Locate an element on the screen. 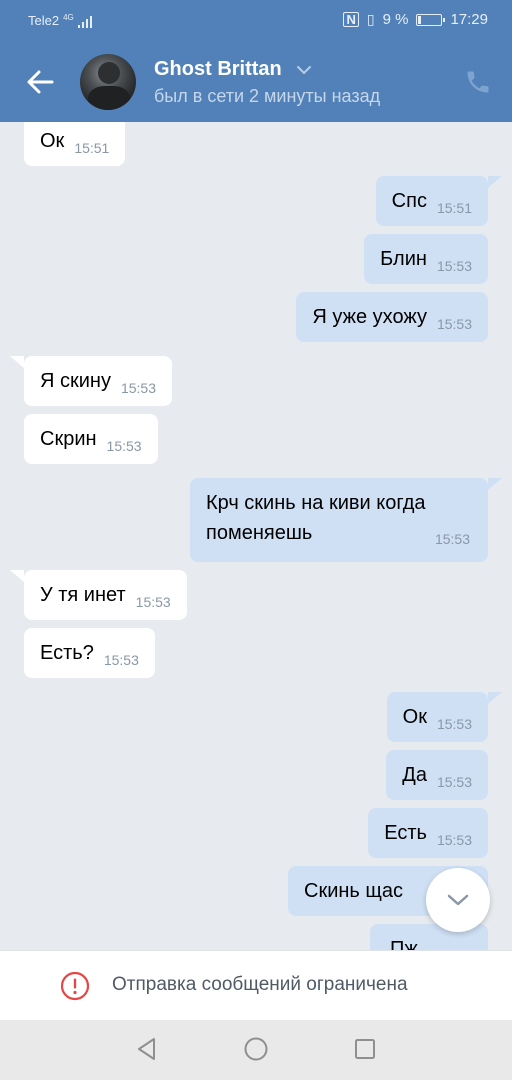  restriction-banner: Отправка сообщений ограничена is located at coordinates (256, 985).